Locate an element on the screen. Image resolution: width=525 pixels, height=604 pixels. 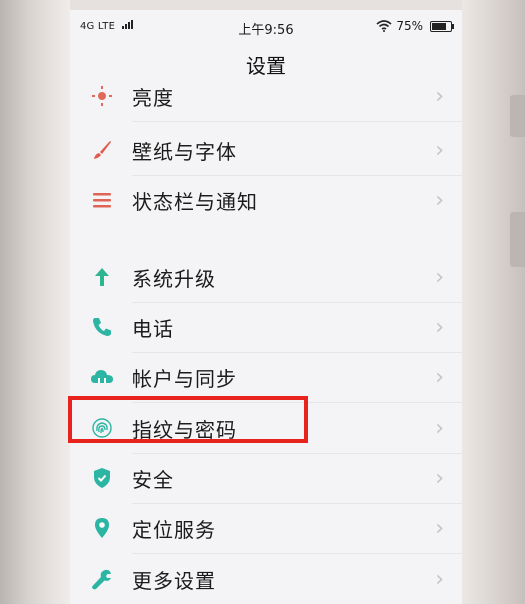
wifi-icon is located at coordinates (384, 26).